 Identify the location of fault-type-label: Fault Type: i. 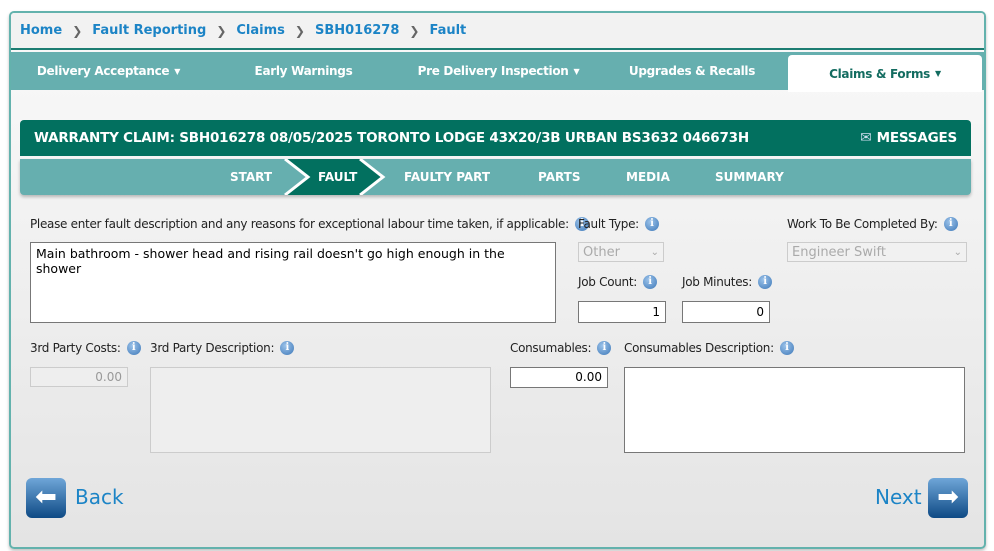
(618, 224).